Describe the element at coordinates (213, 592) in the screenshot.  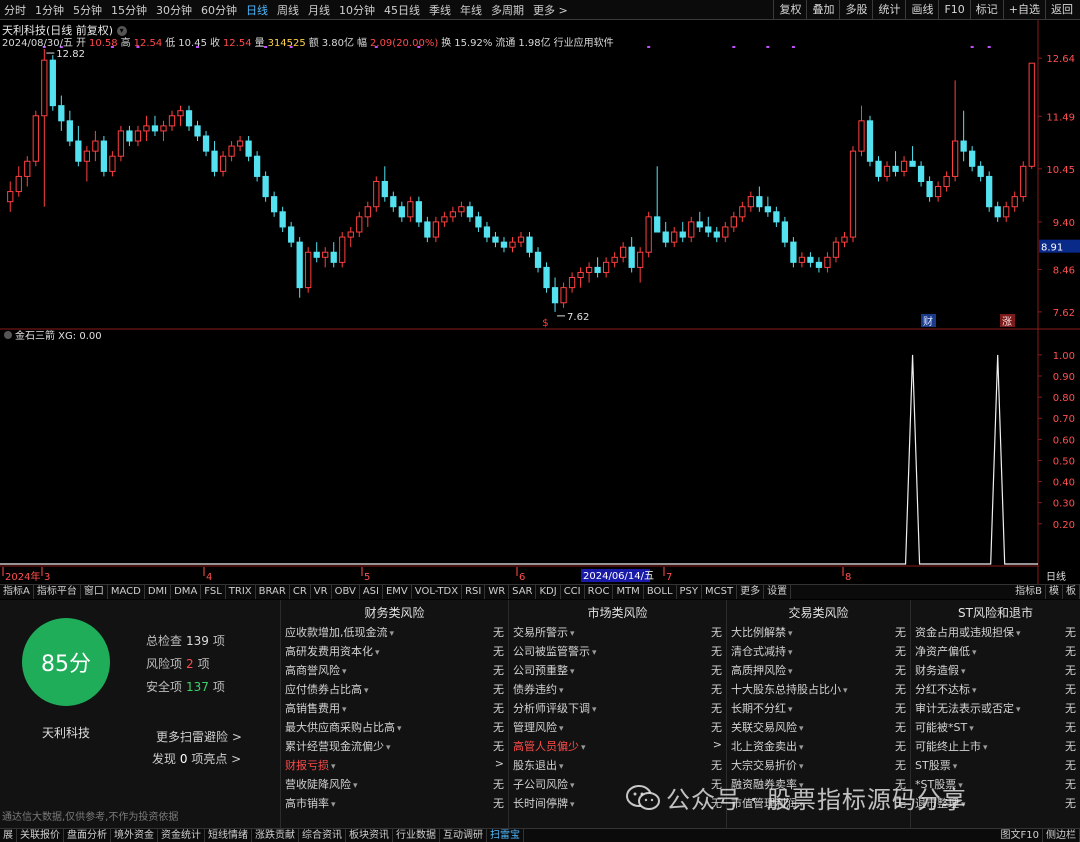
I see `indicator-tab-6: FSL` at that location.